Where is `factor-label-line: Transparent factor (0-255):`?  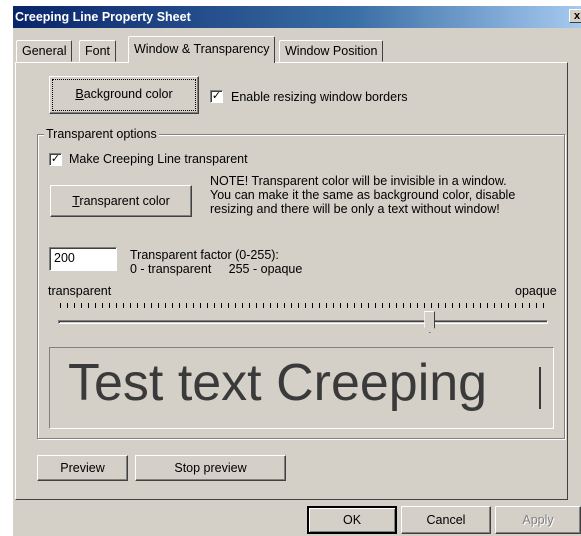
factor-label-line: Transparent factor (0-255): is located at coordinates (204, 255).